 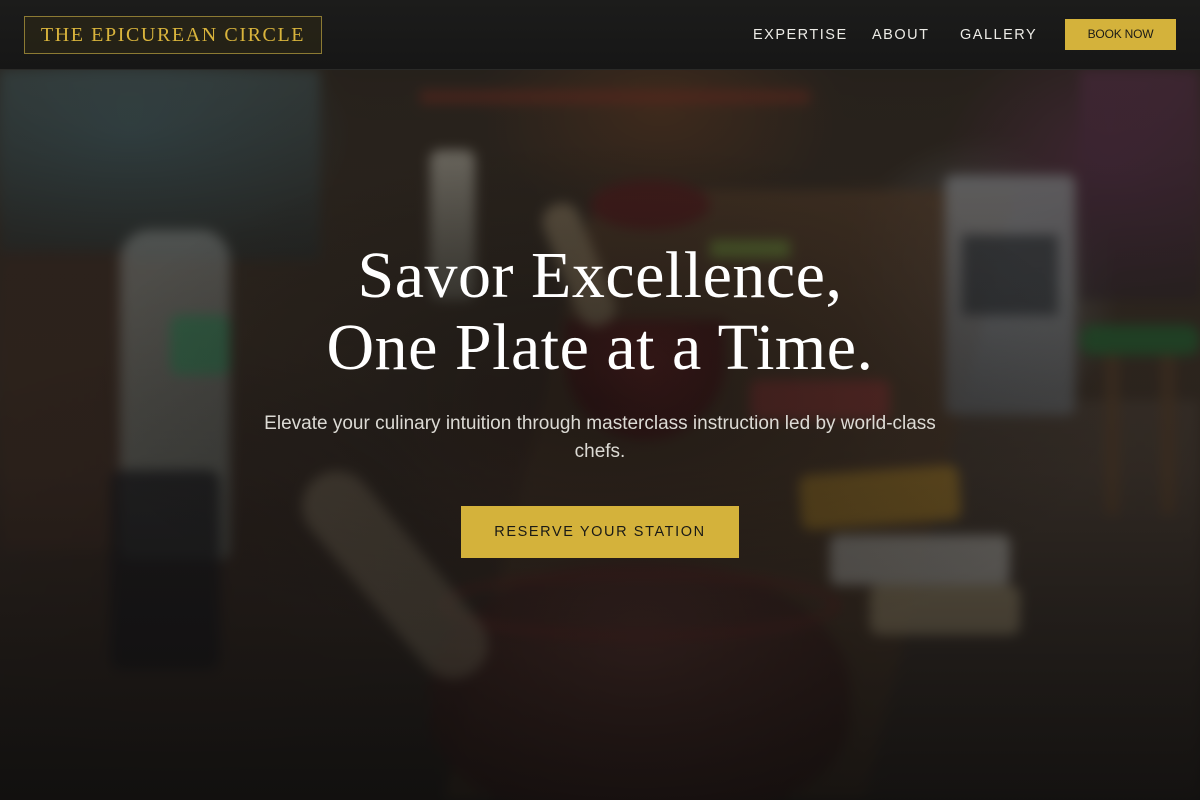 What do you see at coordinates (600, 532) in the screenshot?
I see `reserve-station-button: RESERVE YOUR STATION` at bounding box center [600, 532].